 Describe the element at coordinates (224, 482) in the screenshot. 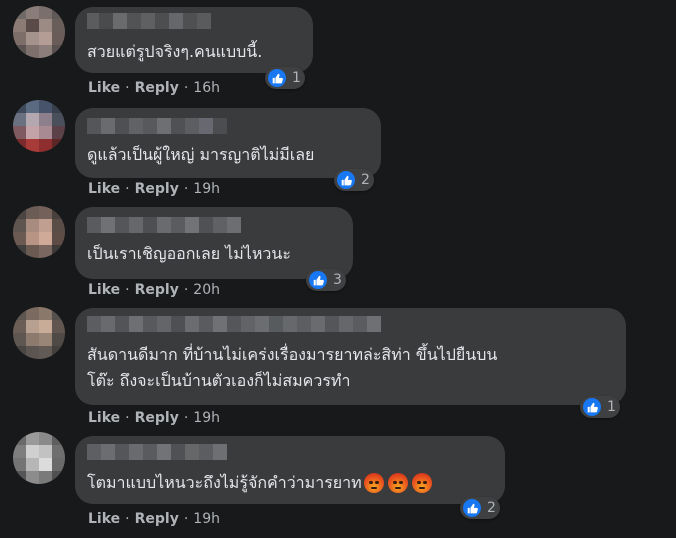

I see `comment-text-content: โตมาแบบไหนวะถึงไม่รู้จักคำว่ามารยาท` at that location.